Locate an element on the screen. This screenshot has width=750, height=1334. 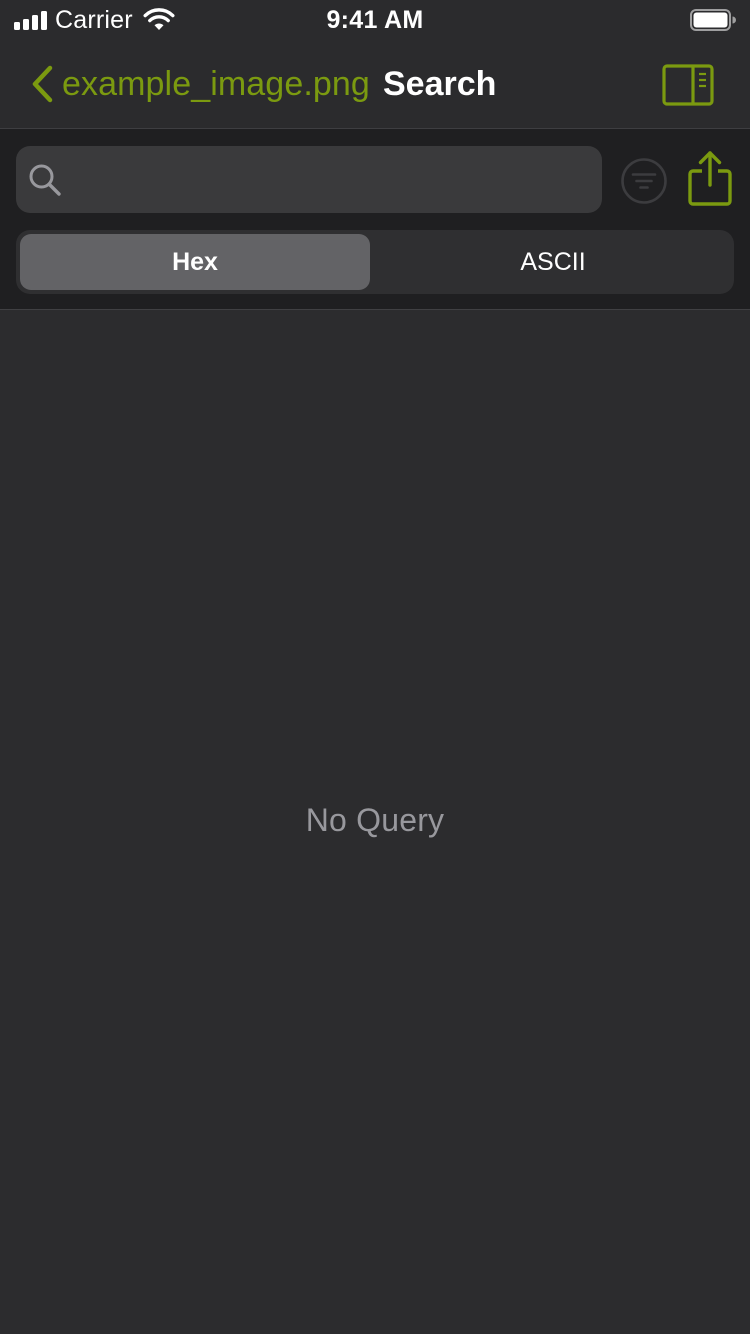
status-bar: Carrier 9:41 AM is located at coordinates (375, 20).